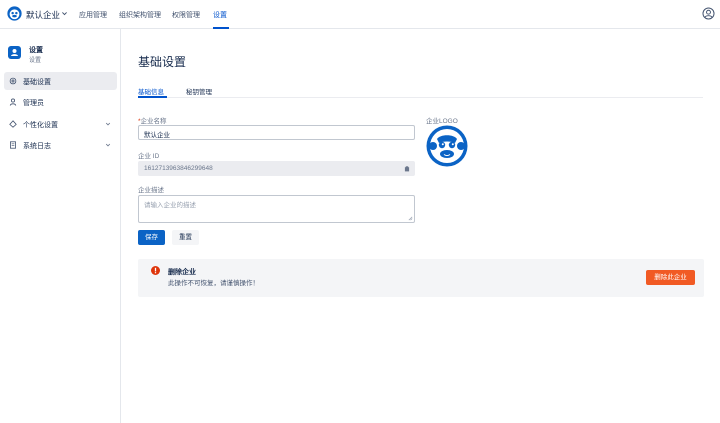  I want to click on danger-zone: 删除企业 此操作不可恢复，请谨慎操作！ 删除此企业, so click(421, 278).